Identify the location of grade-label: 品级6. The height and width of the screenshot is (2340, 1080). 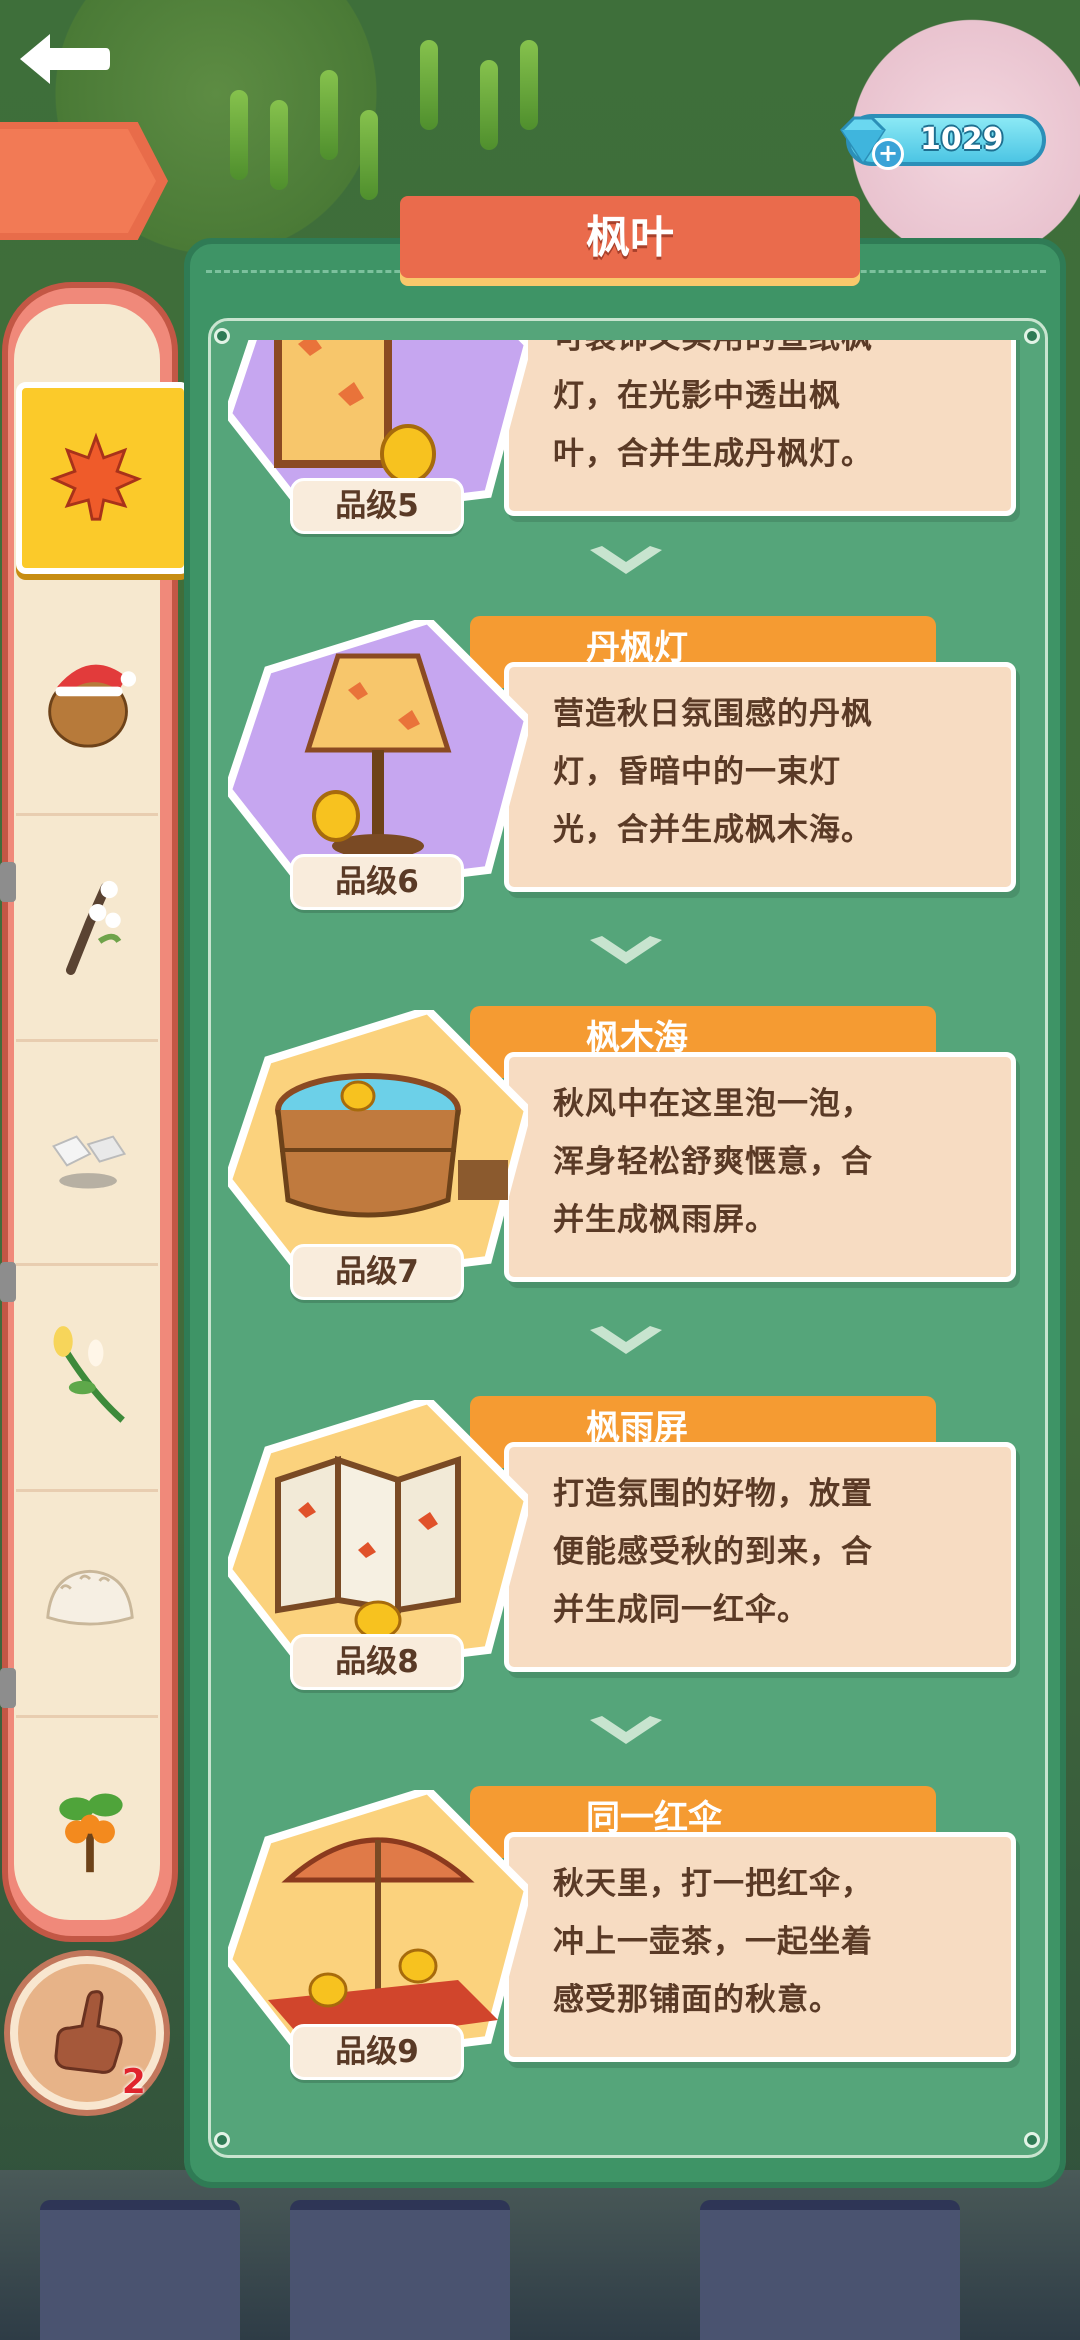
(377, 882).